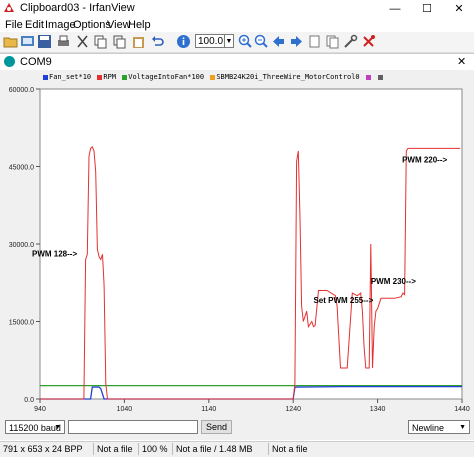 This screenshot has width=474, height=457. What do you see at coordinates (237, 42) in the screenshot?
I see `toolbar: 100.0 ▼` at bounding box center [237, 42].